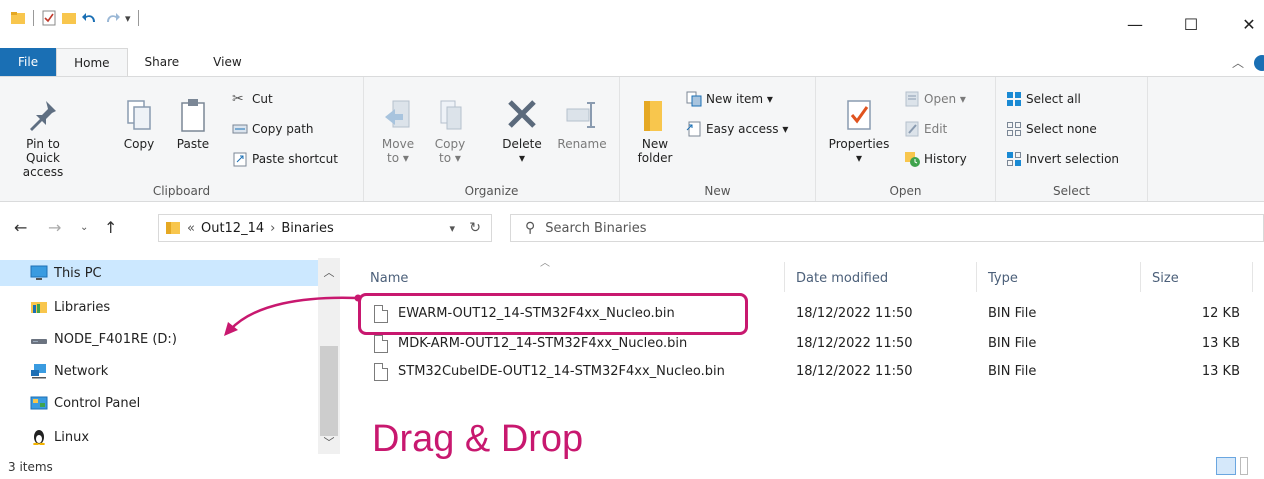 Image resolution: width=1264 pixels, height=479 pixels. Describe the element at coordinates (1071, 191) in the screenshot. I see `select-group-label: Select` at that location.